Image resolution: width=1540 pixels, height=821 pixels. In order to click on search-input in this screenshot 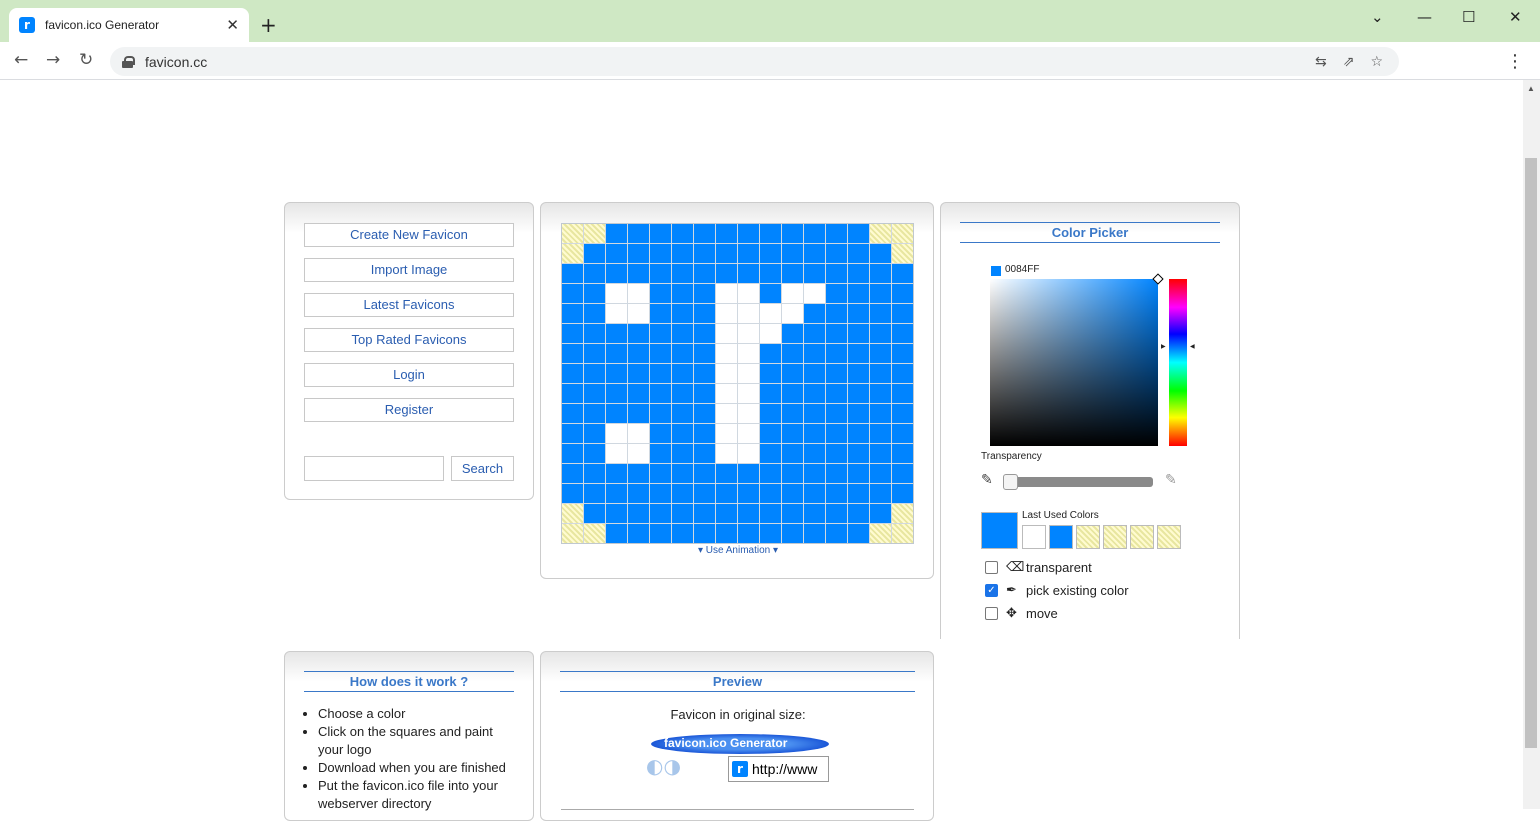, I will do `click(374, 468)`.